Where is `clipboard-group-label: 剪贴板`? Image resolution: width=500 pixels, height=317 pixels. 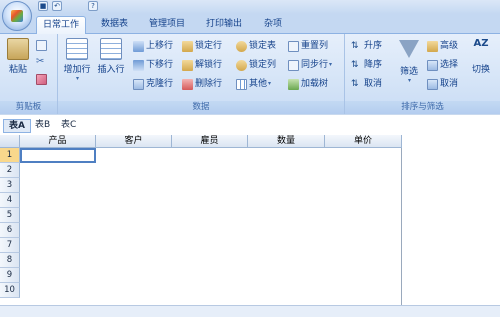 clipboard-group-label: 剪贴板 is located at coordinates (28, 107).